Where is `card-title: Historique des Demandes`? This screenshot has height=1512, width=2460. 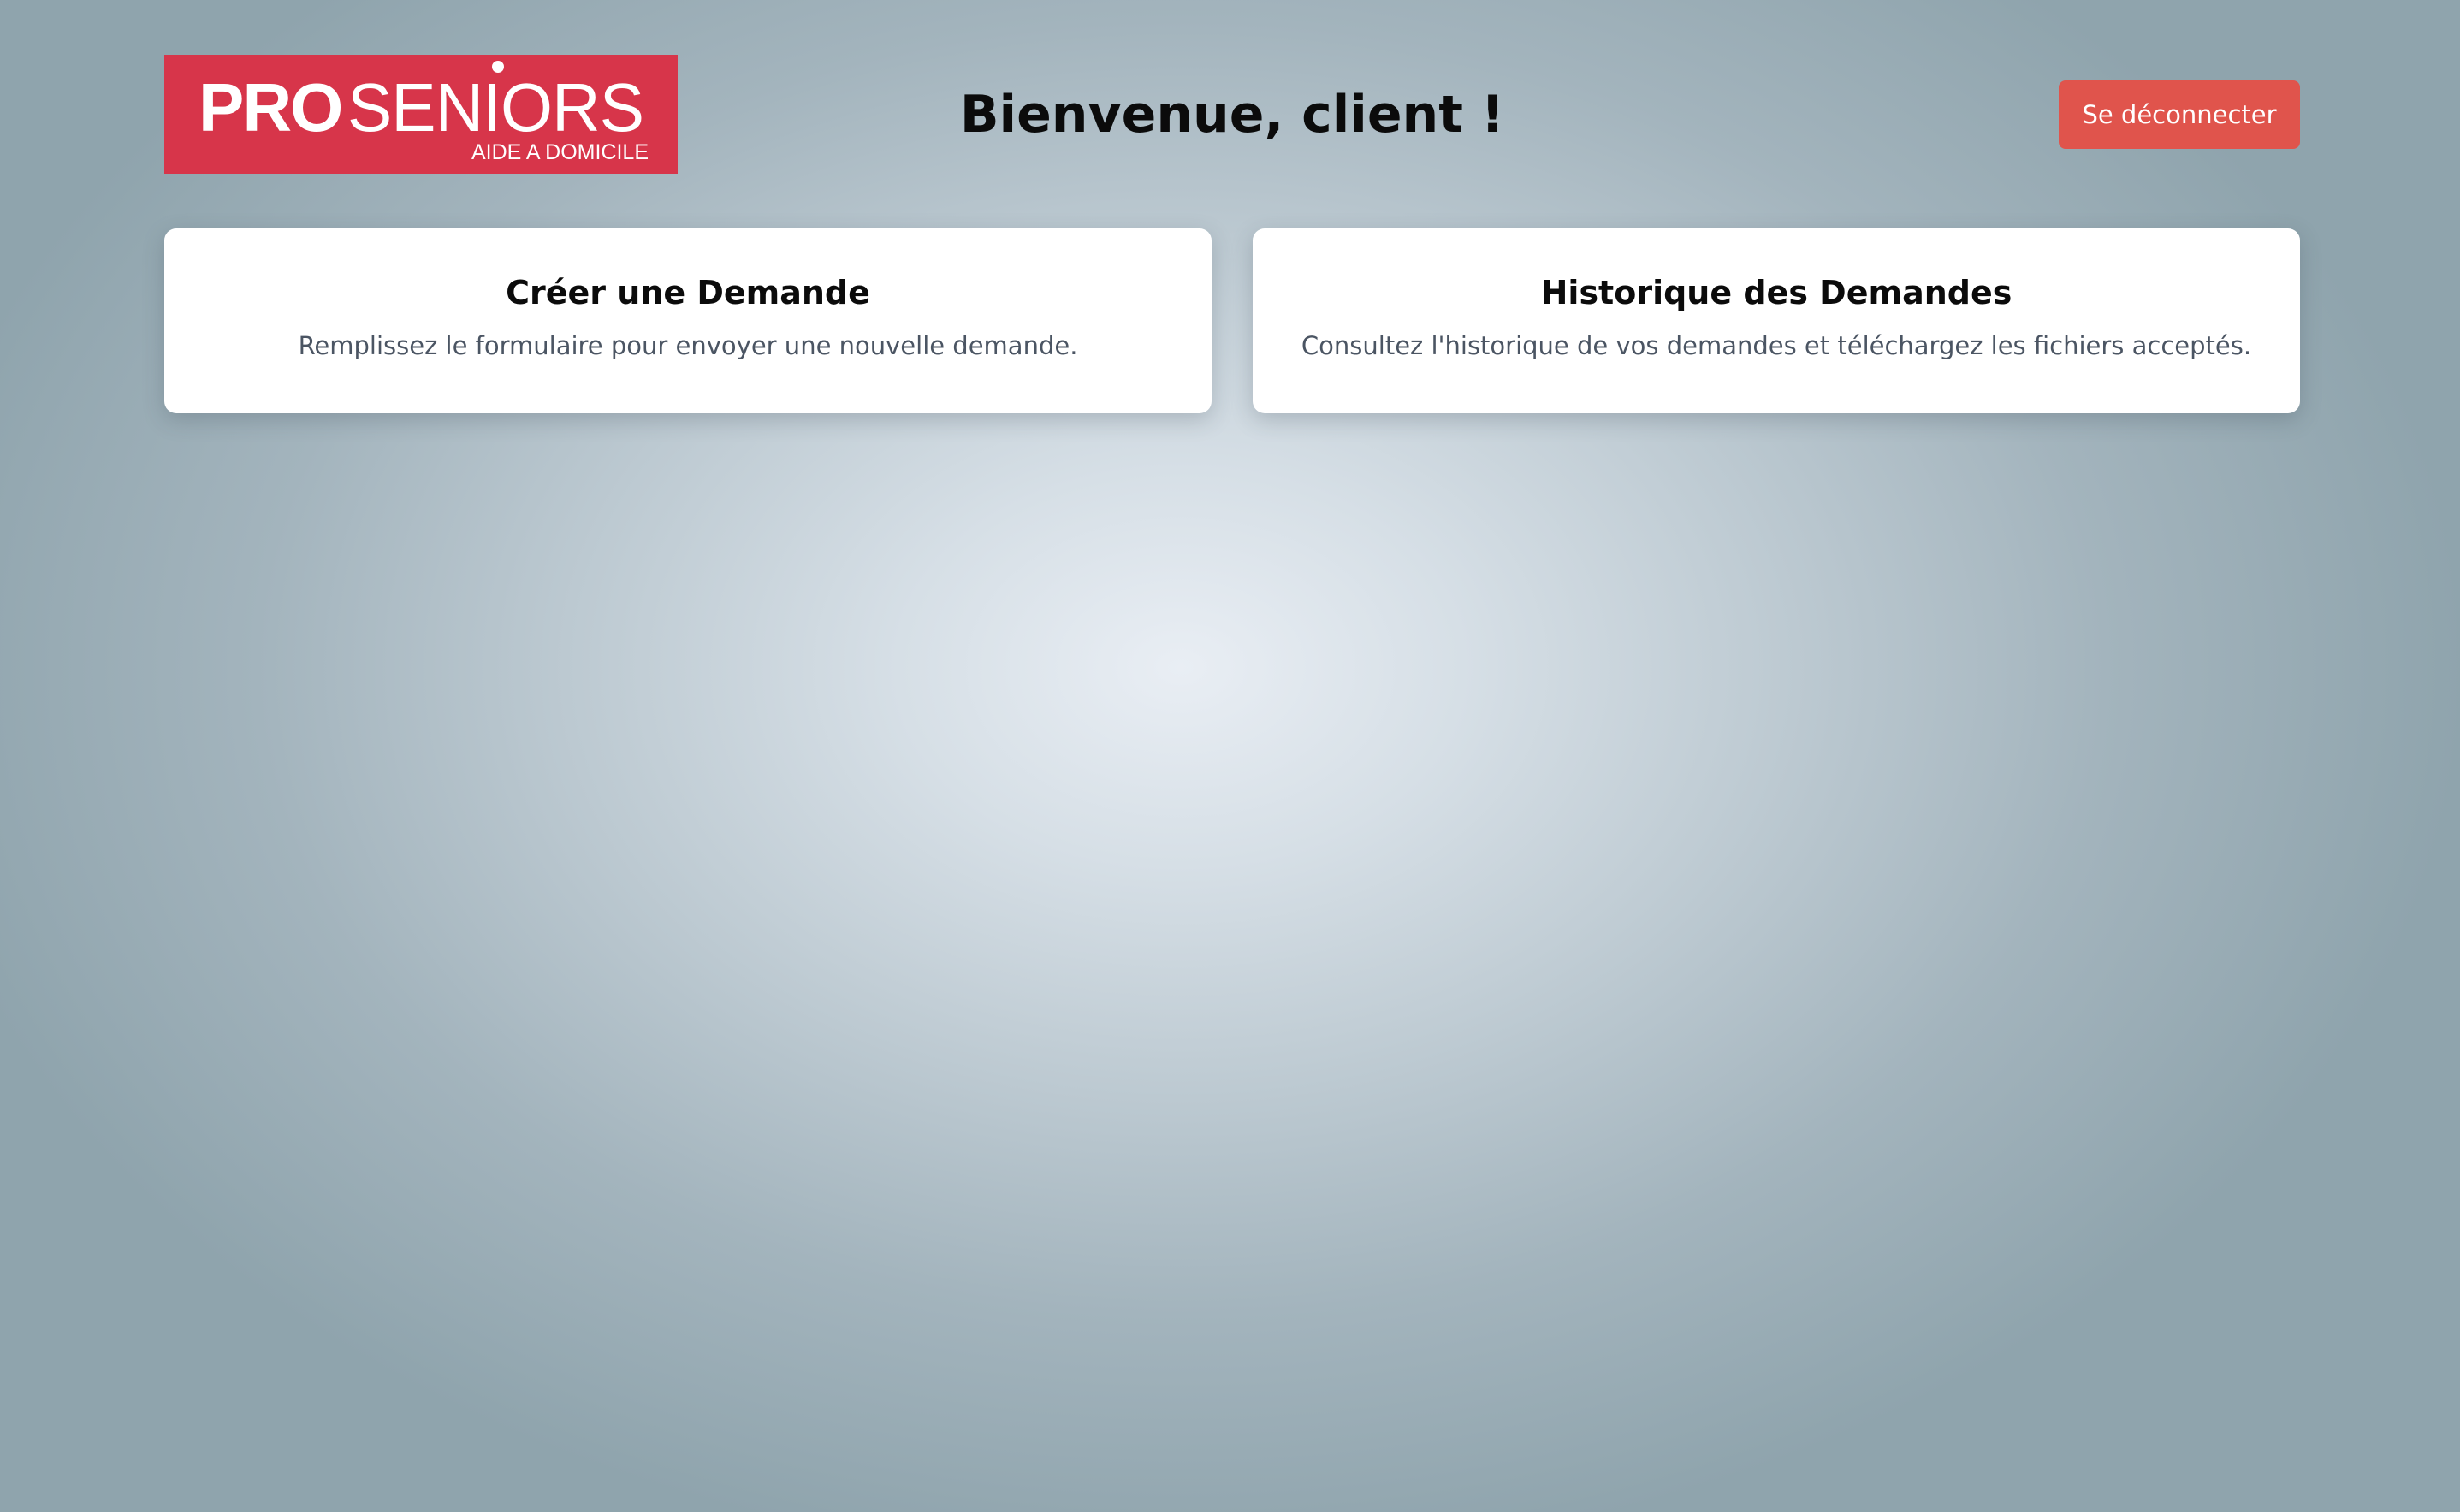 card-title: Historique des Demandes is located at coordinates (1776, 292).